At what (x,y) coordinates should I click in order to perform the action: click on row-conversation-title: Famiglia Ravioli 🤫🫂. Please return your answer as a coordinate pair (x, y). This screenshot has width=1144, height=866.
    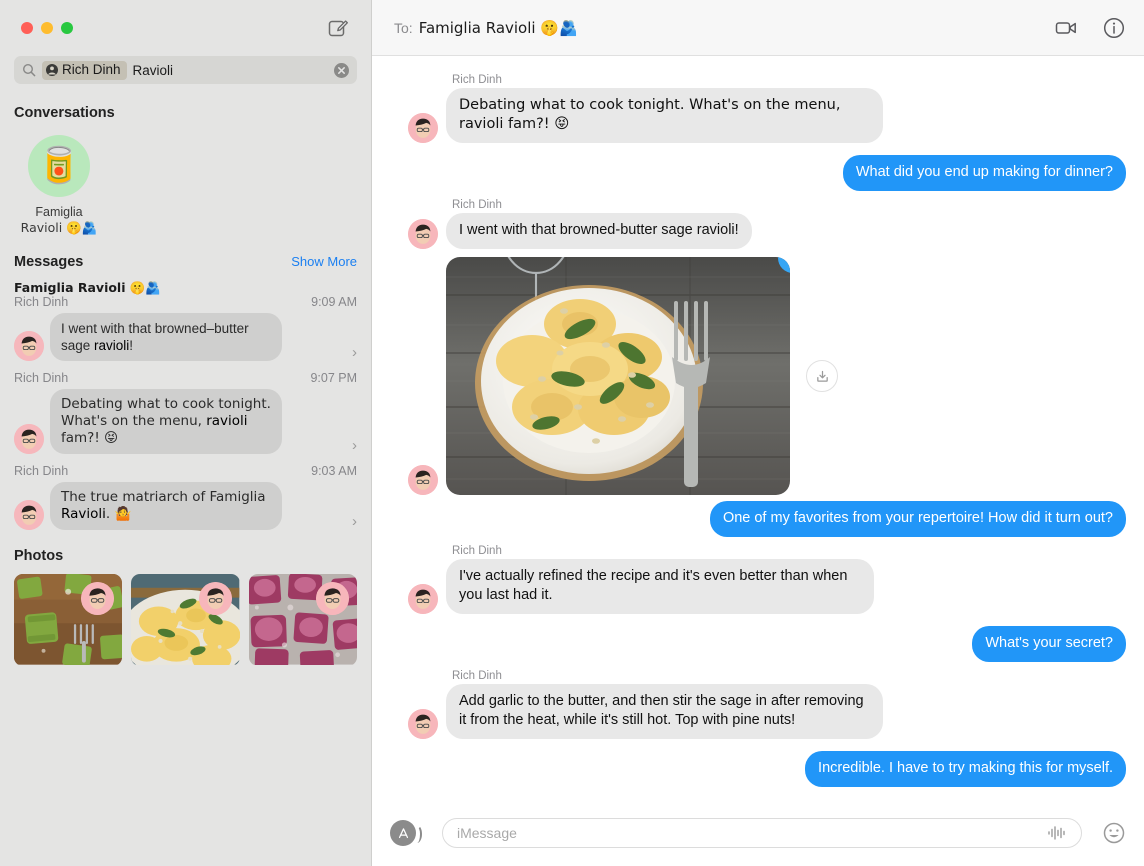
    Looking at the image, I should click on (87, 287).